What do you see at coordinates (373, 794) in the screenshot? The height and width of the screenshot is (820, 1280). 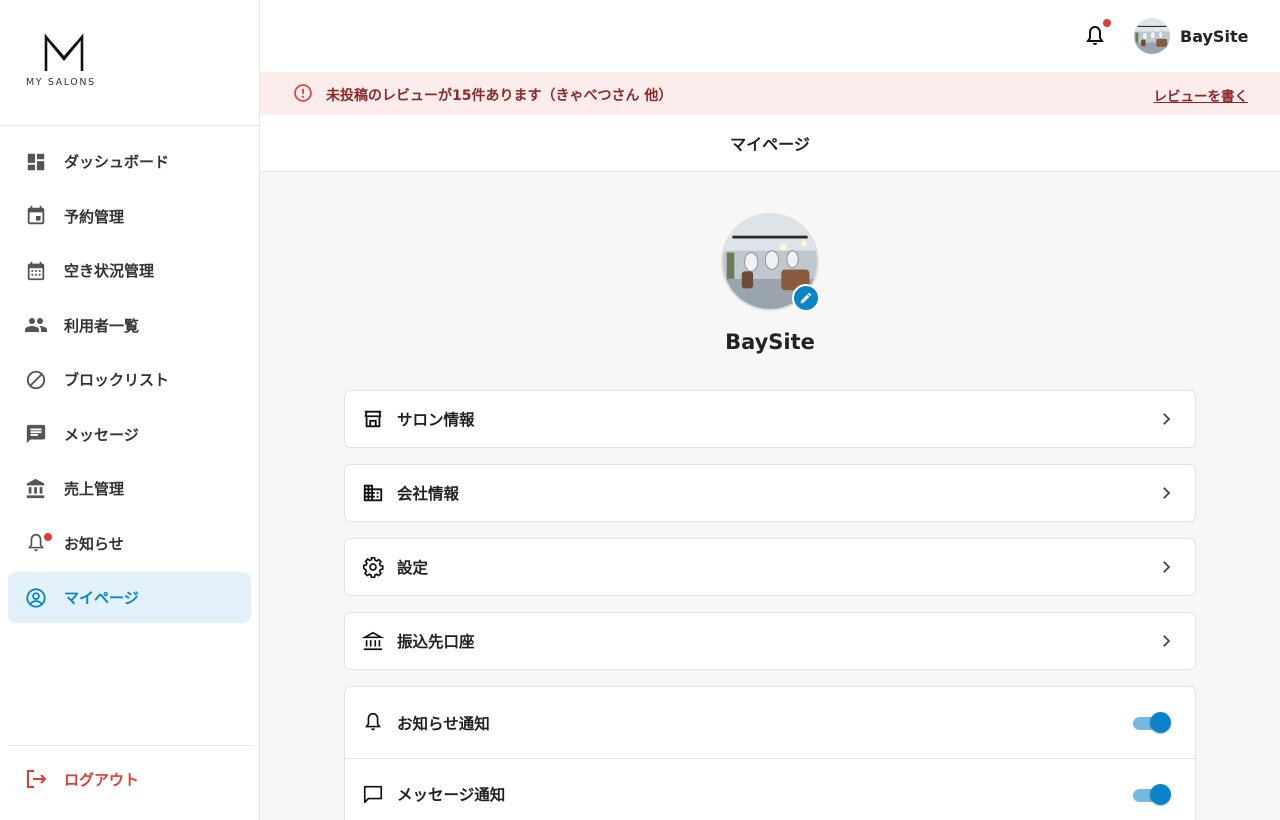 I see `chat-icon` at bounding box center [373, 794].